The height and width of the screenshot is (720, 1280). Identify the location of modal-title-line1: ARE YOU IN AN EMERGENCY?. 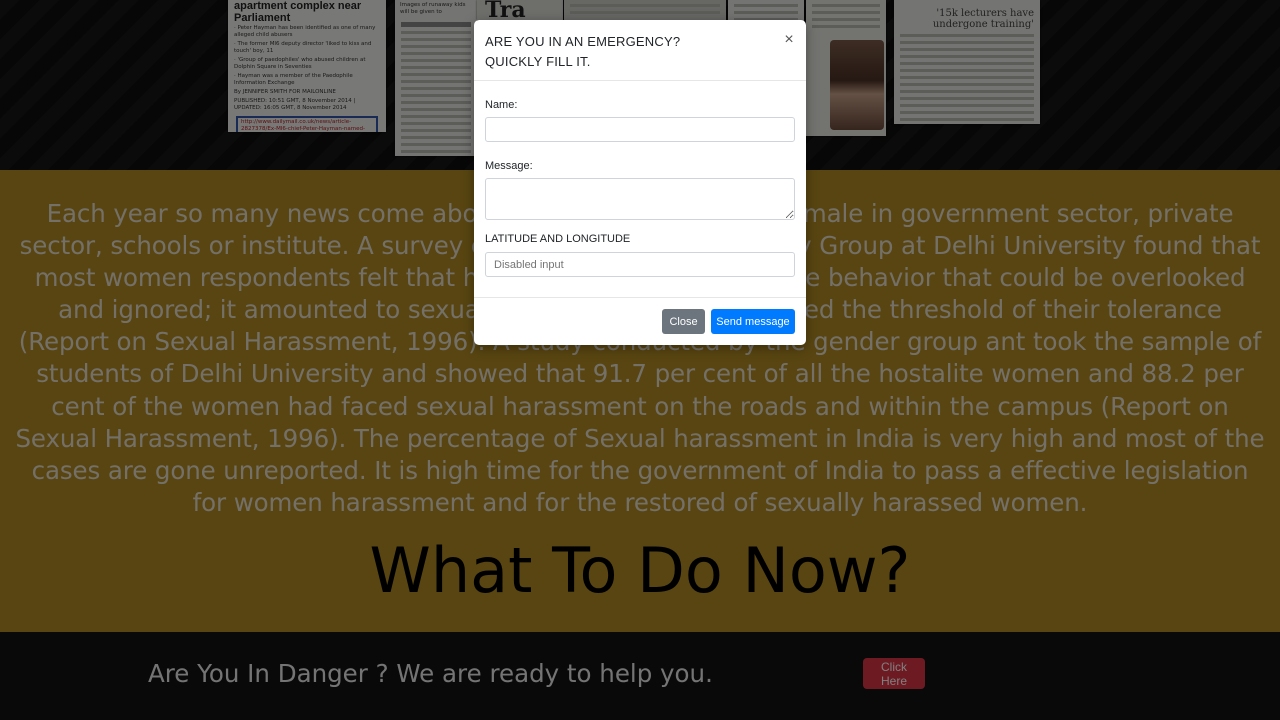
(583, 41).